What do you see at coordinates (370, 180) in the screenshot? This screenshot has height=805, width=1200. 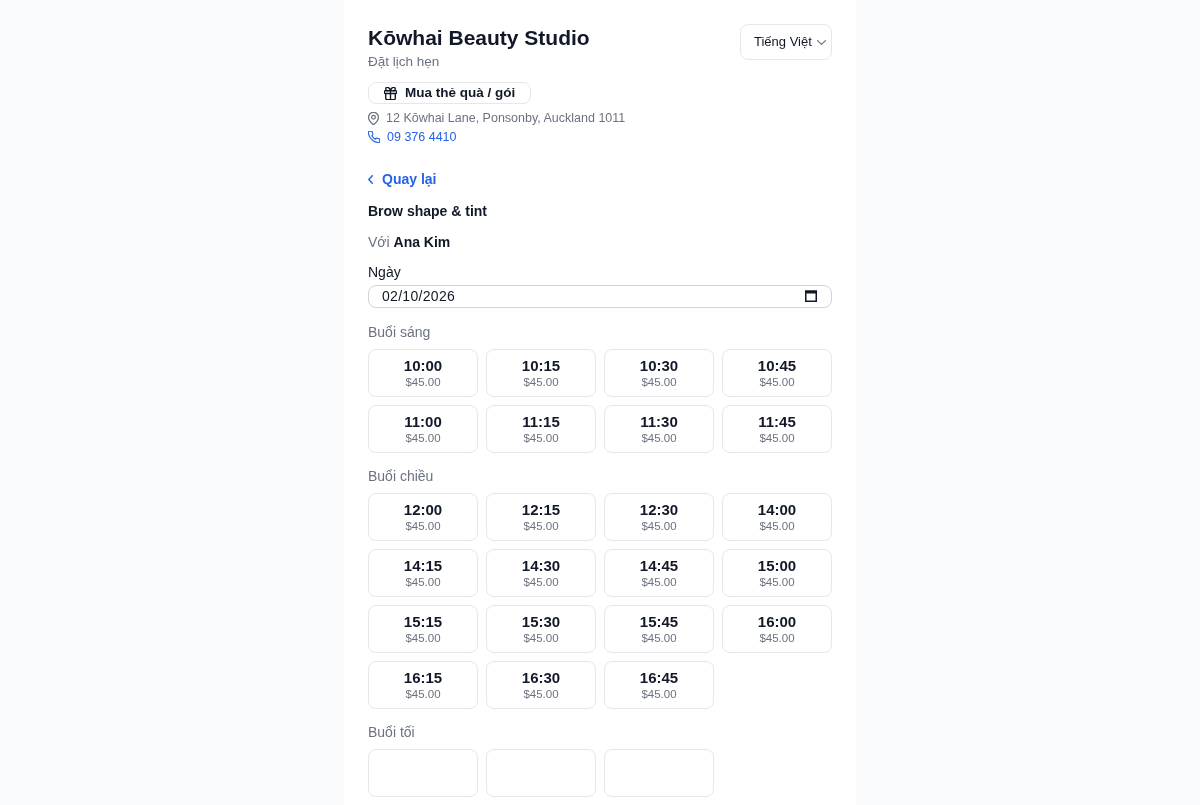 I see `chevron-left-icon` at bounding box center [370, 180].